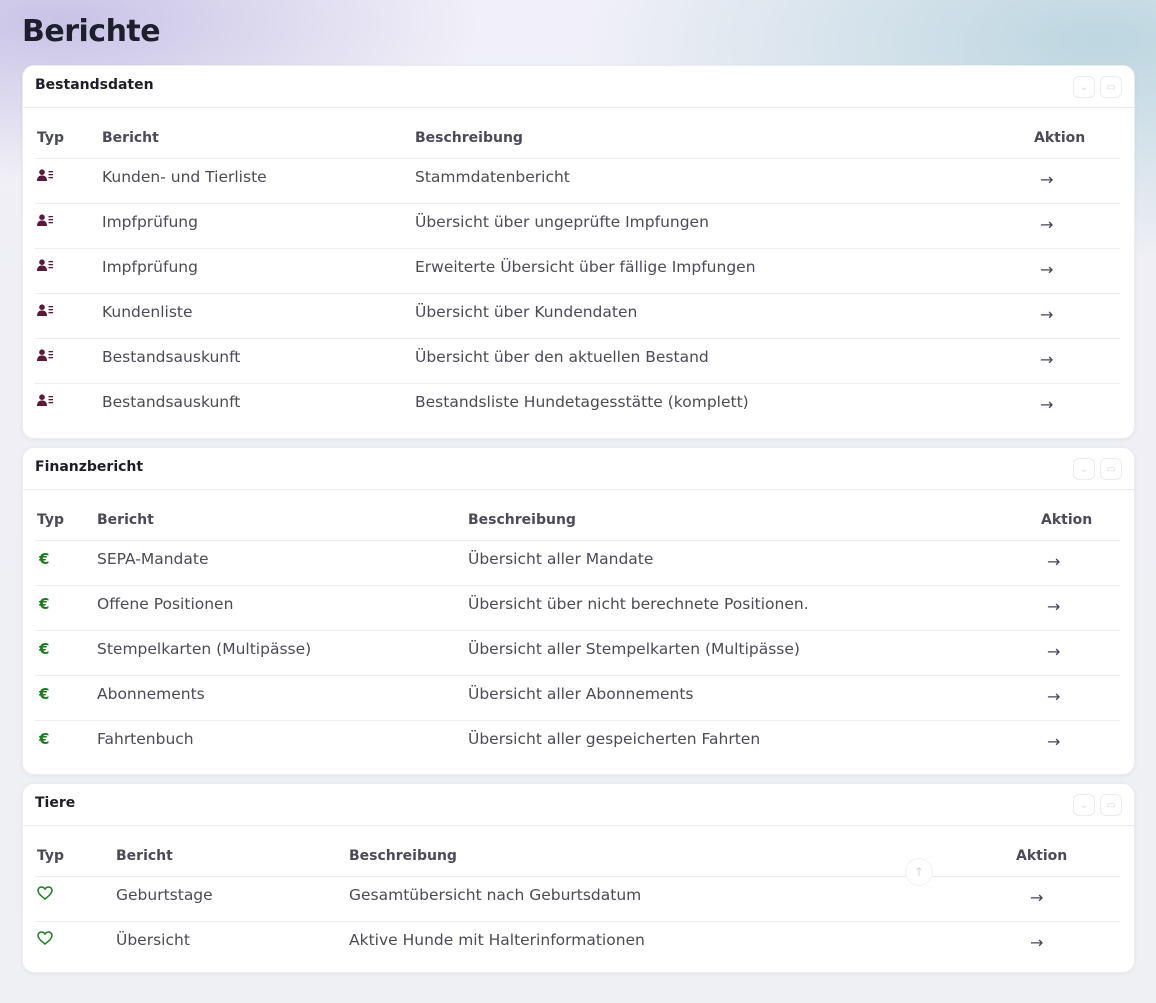 This screenshot has width=1156, height=1003. Describe the element at coordinates (752, 563) in the screenshot. I see `report-description: Übersicht aller Mandate` at that location.